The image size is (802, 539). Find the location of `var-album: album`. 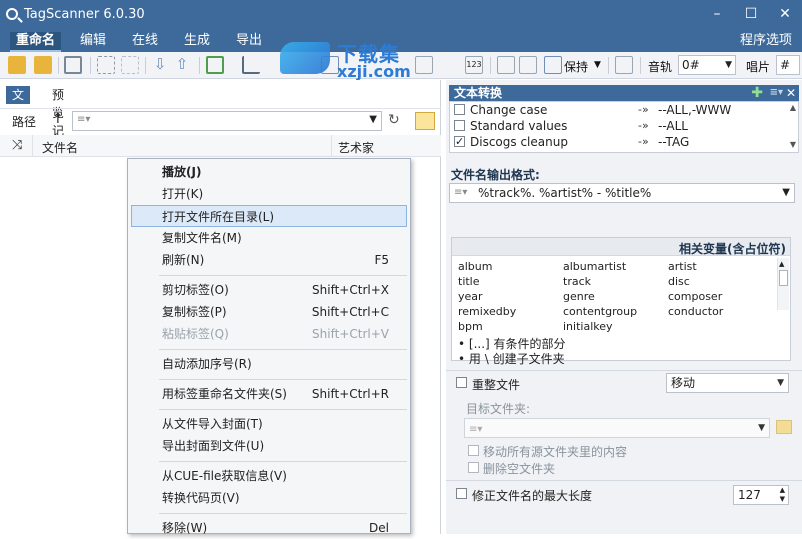

var-album: album is located at coordinates (475, 266).